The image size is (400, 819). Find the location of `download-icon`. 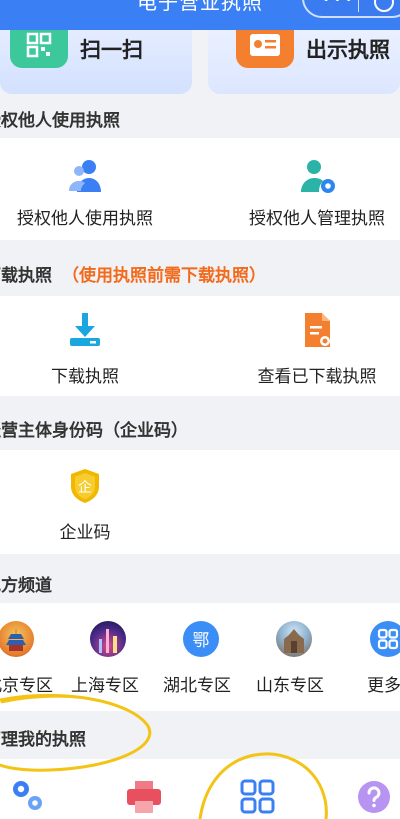

download-icon is located at coordinates (85, 329).